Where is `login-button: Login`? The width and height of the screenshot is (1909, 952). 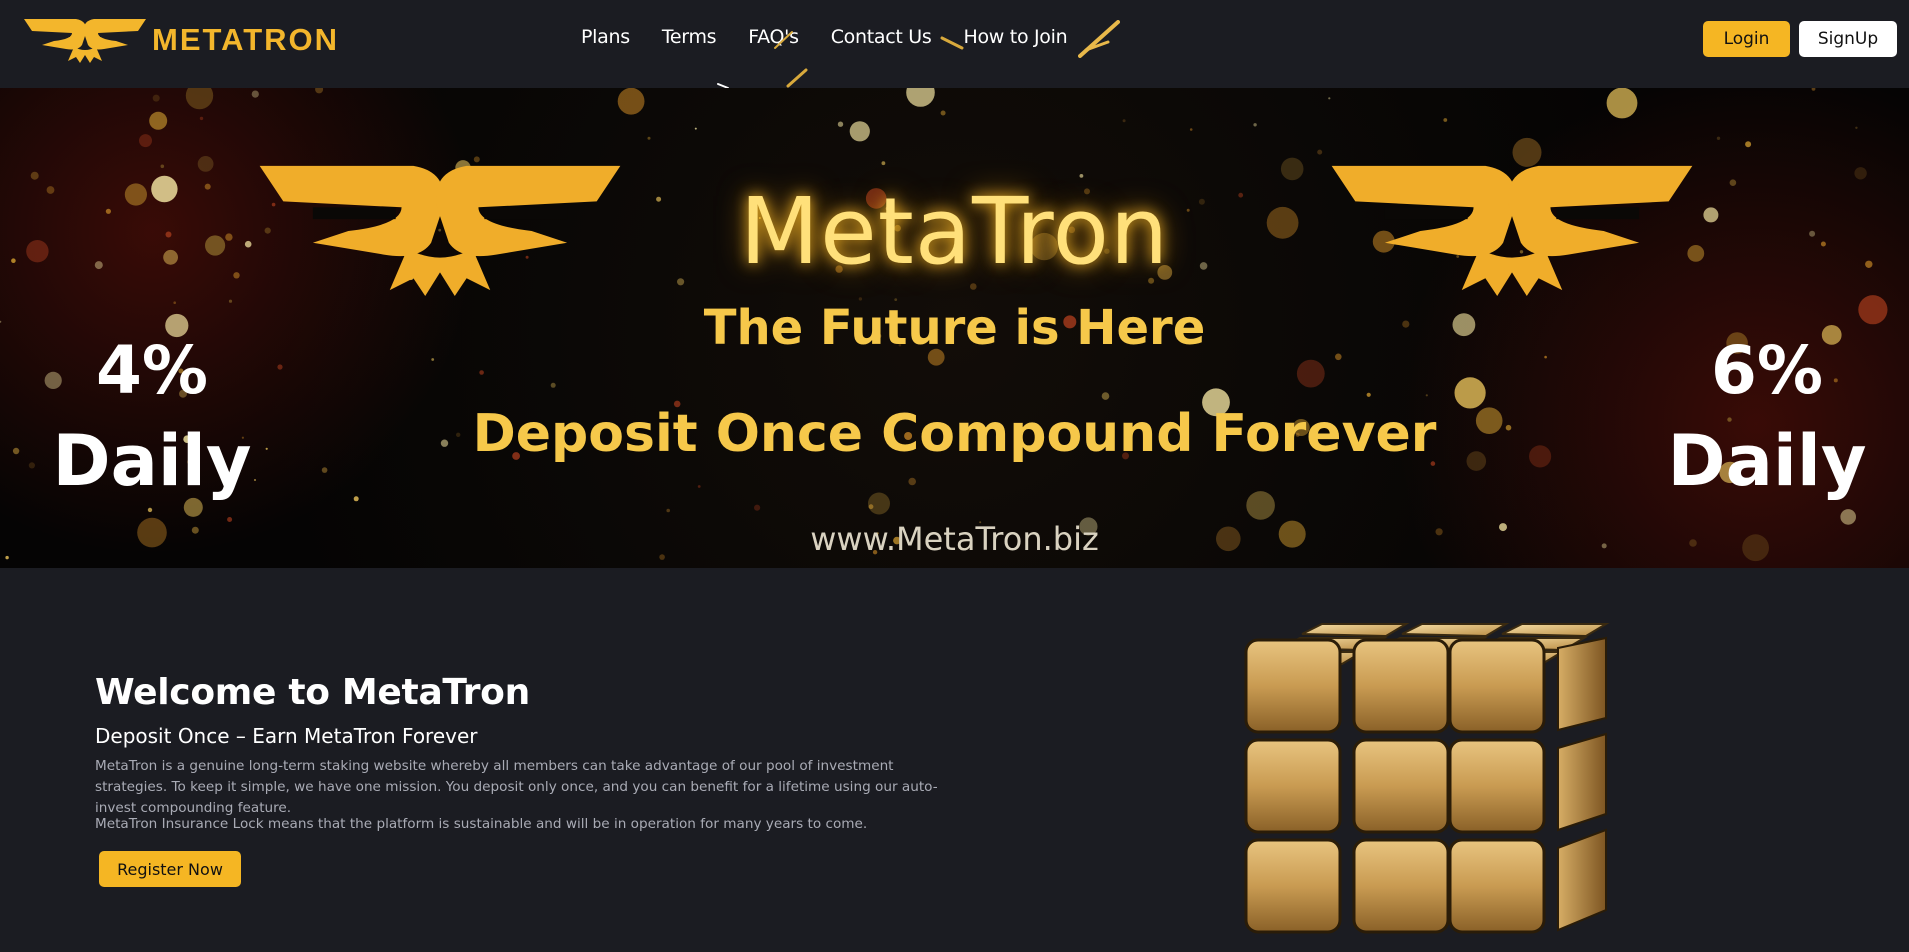 login-button: Login is located at coordinates (1746, 39).